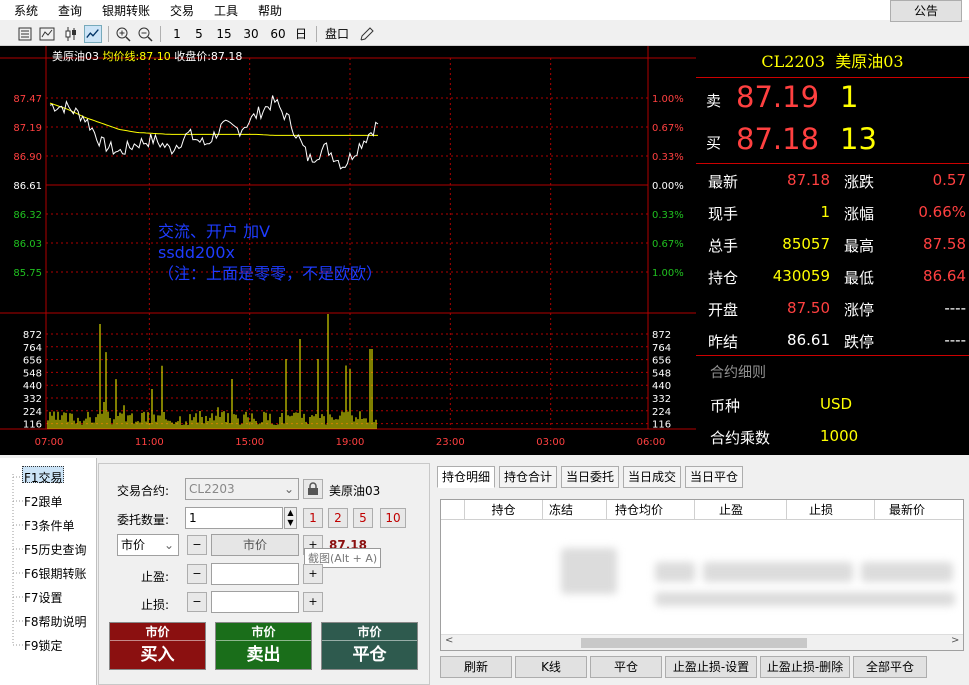  Describe the element at coordinates (251, 34) in the screenshot. I see `period-30min: 30` at that location.